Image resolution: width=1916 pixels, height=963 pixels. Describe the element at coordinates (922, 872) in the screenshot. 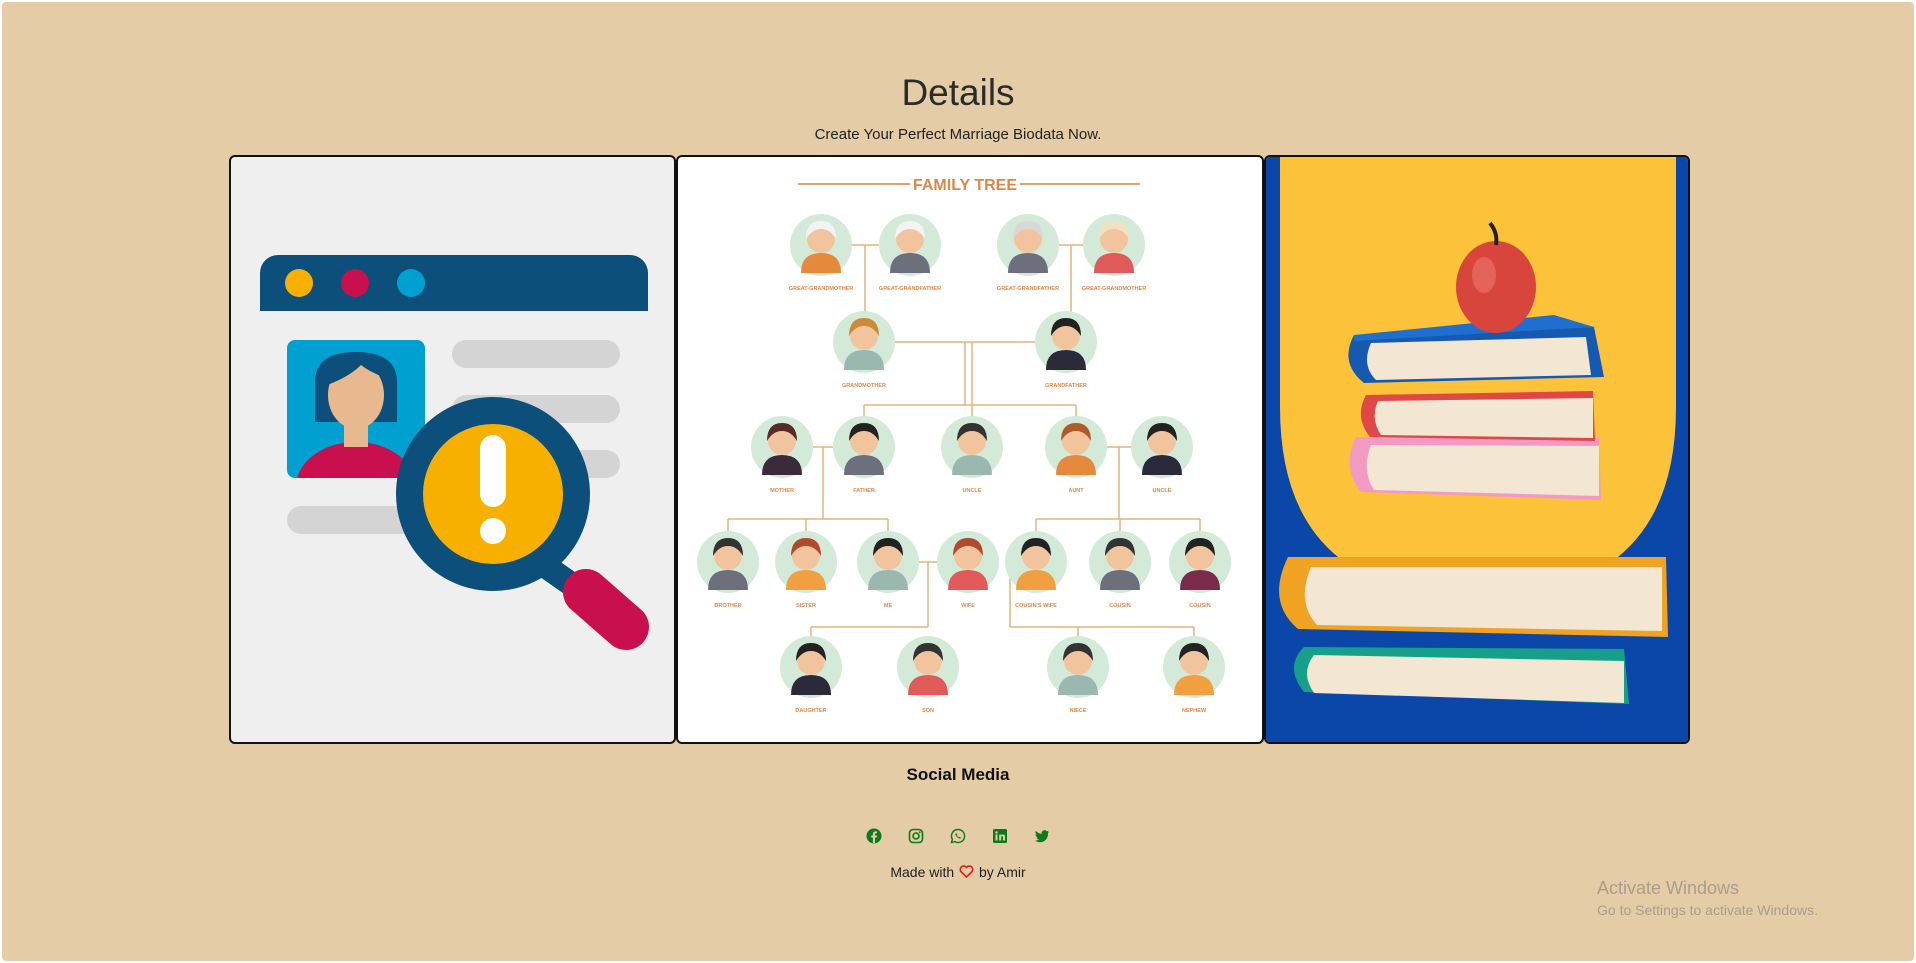

I see `made-with-text: Made with` at that location.